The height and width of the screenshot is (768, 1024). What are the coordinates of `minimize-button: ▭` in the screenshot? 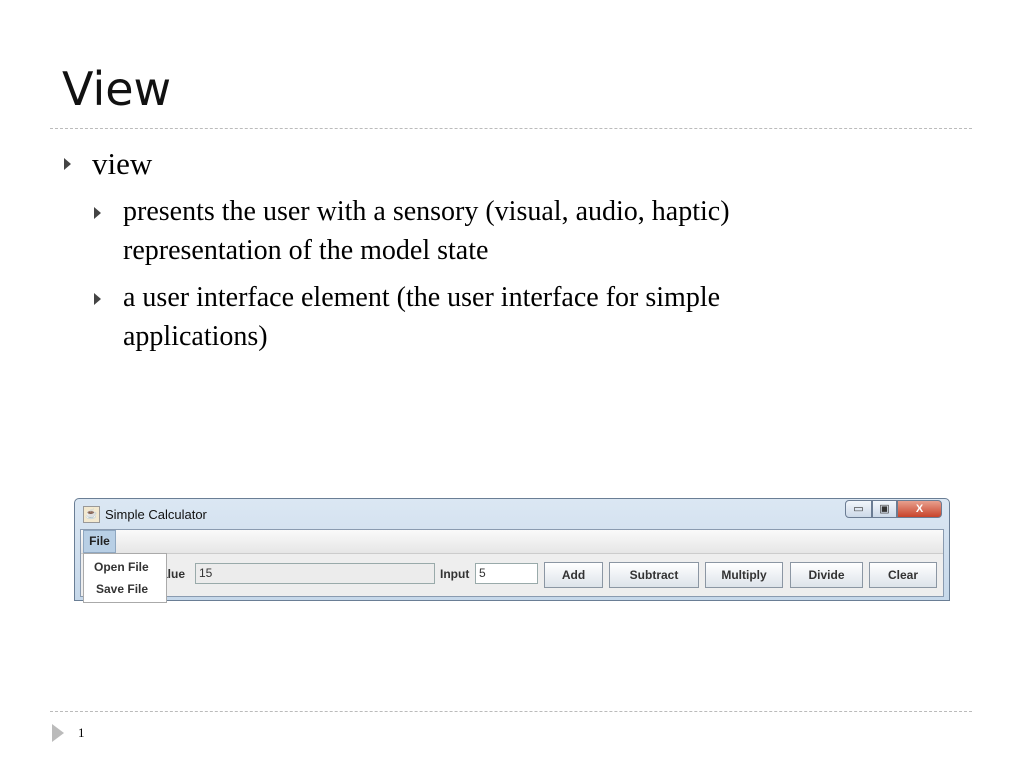 It's located at (858, 509).